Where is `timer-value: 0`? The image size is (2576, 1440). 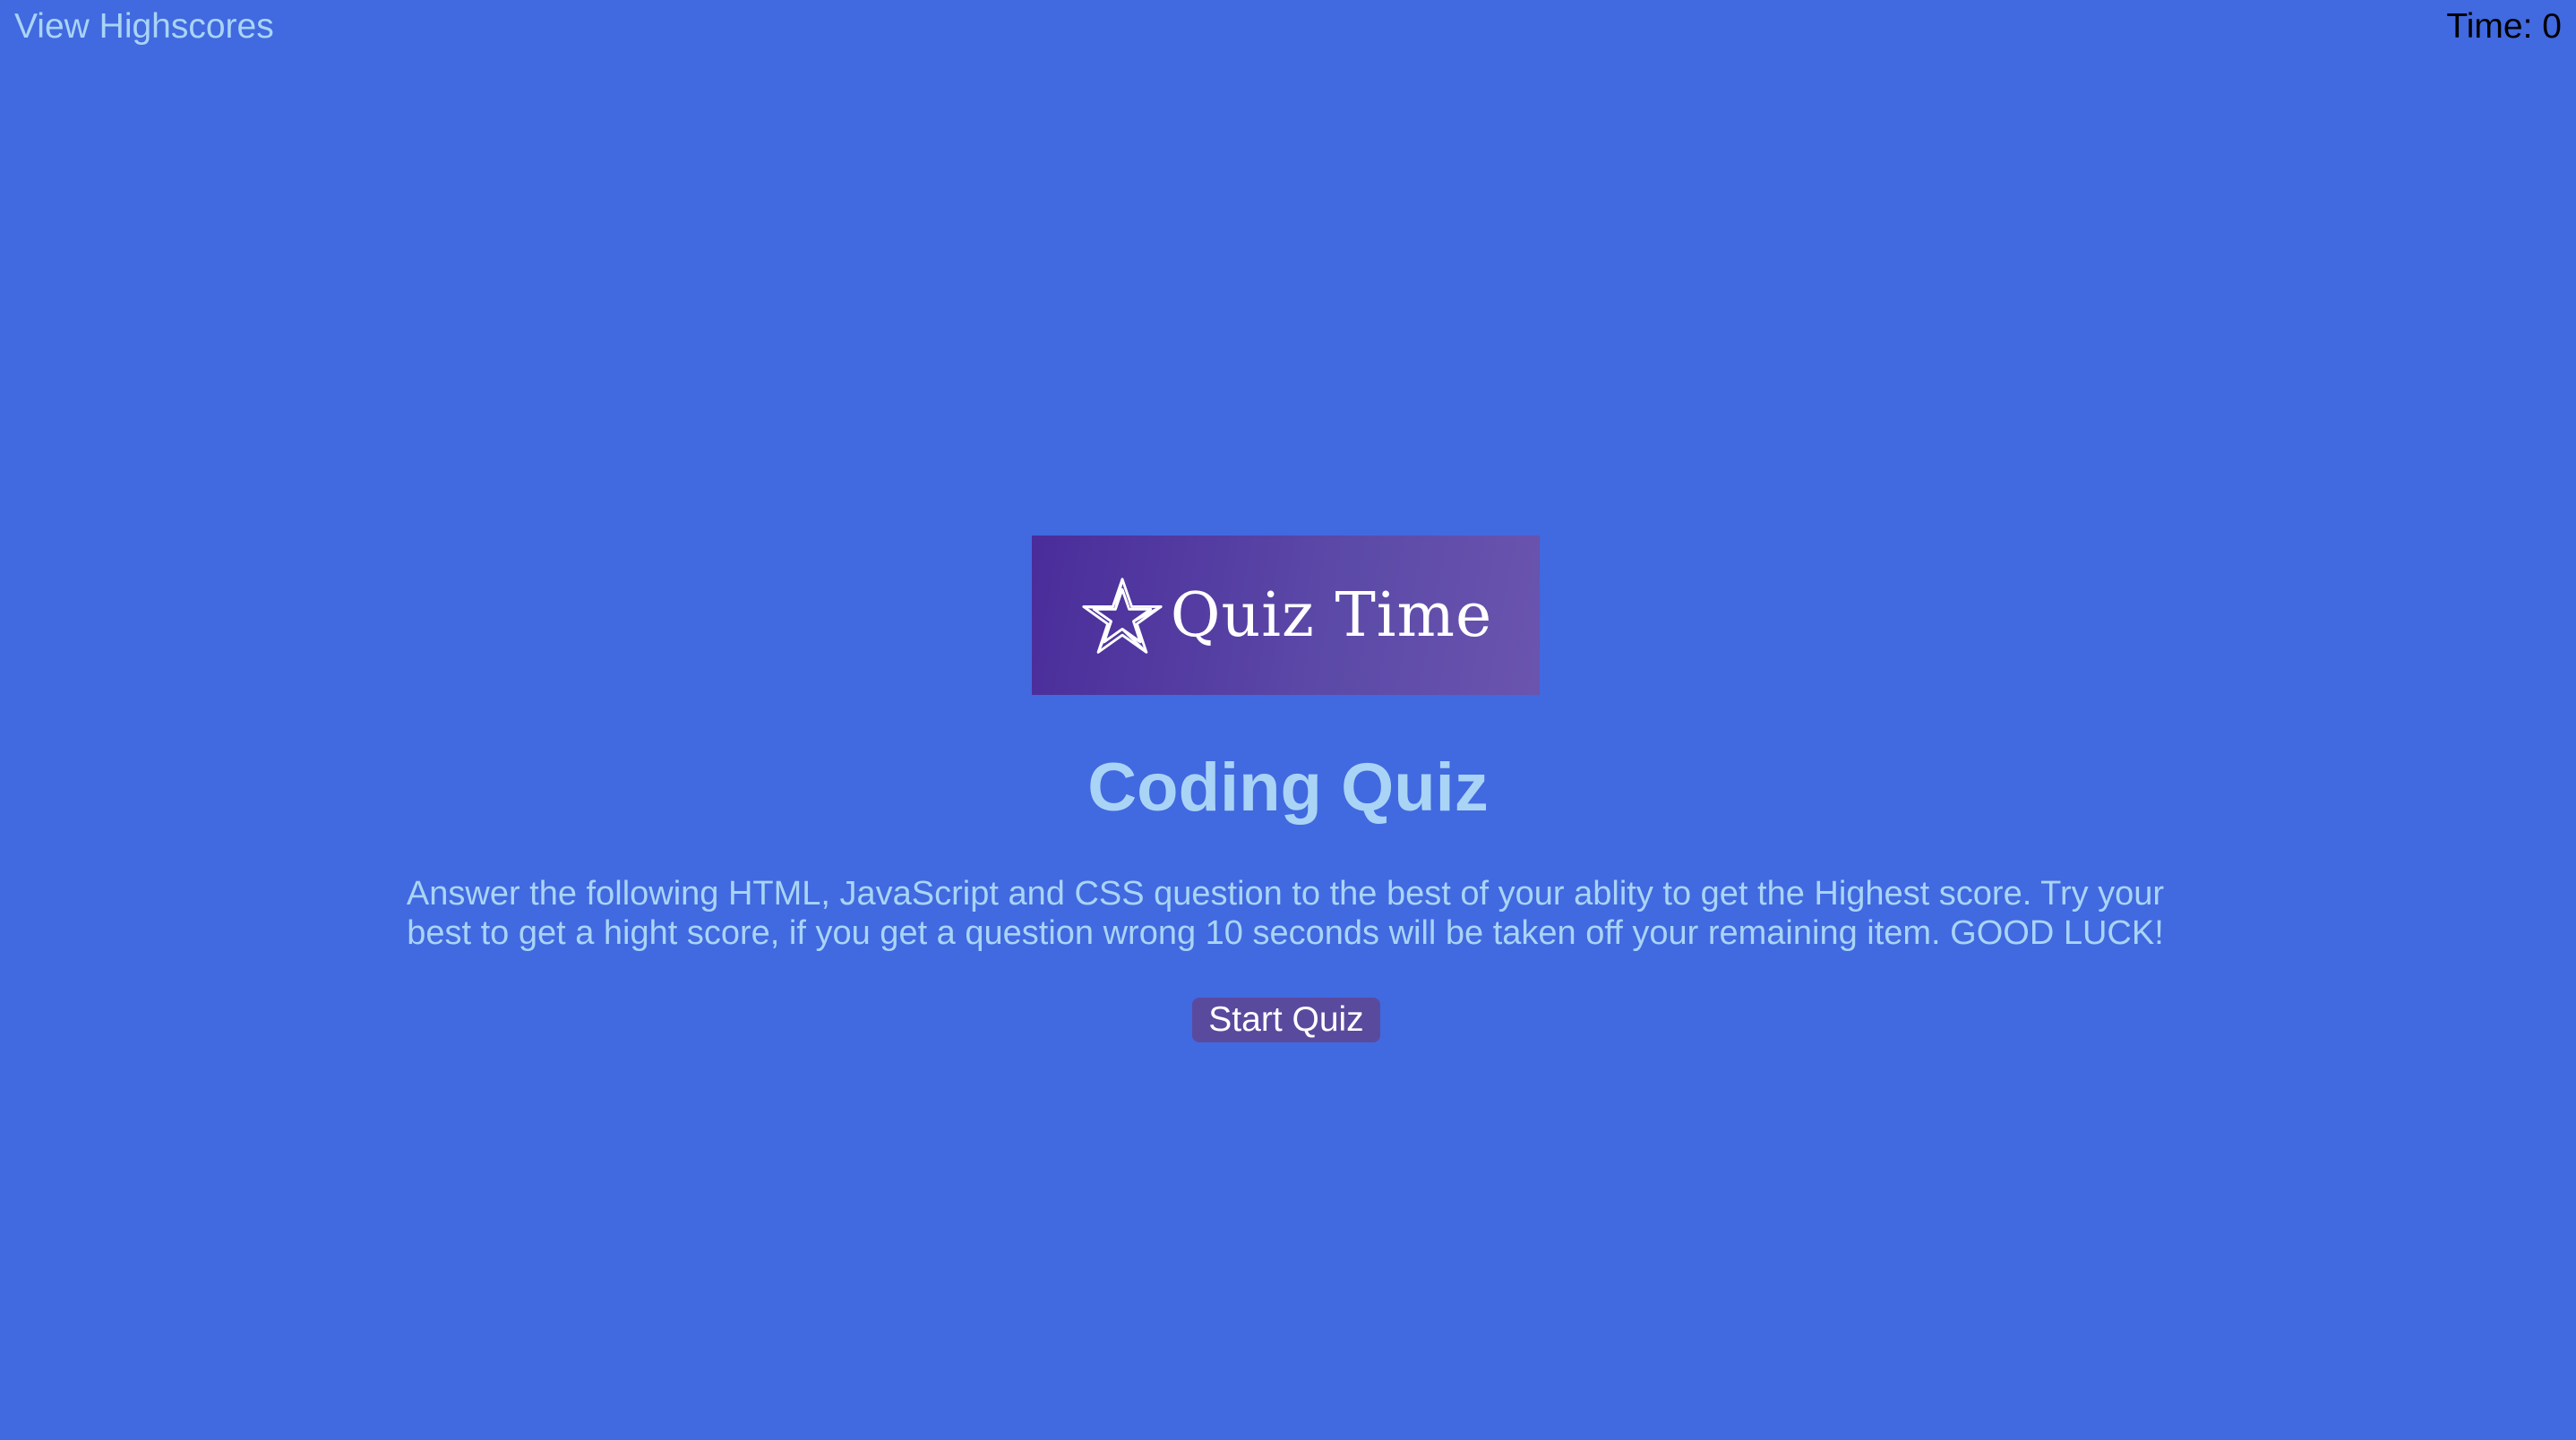 timer-value: 0 is located at coordinates (2552, 27).